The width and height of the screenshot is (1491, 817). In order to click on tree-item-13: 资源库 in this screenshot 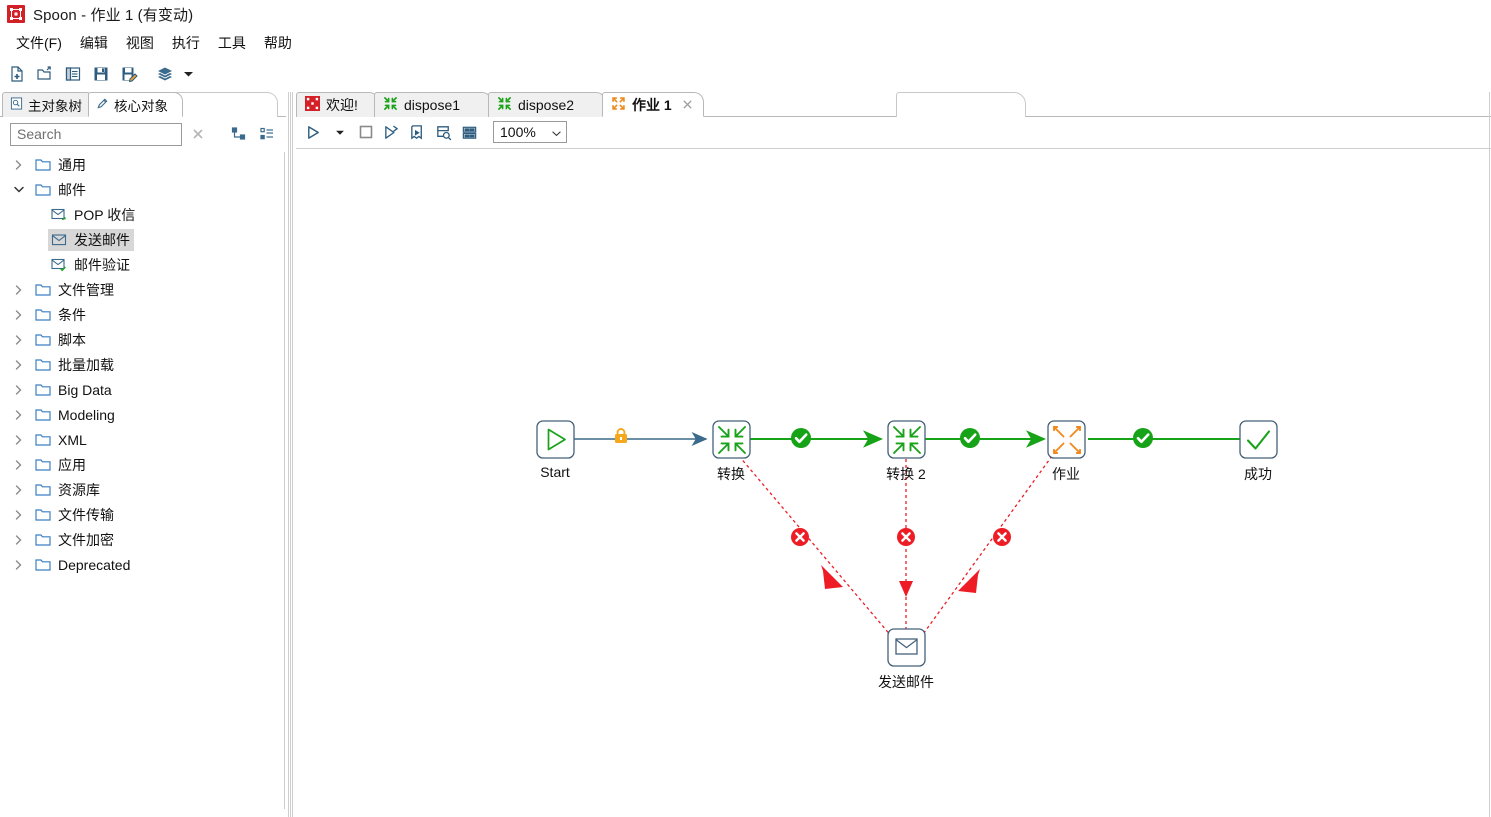, I will do `click(142, 489)`.